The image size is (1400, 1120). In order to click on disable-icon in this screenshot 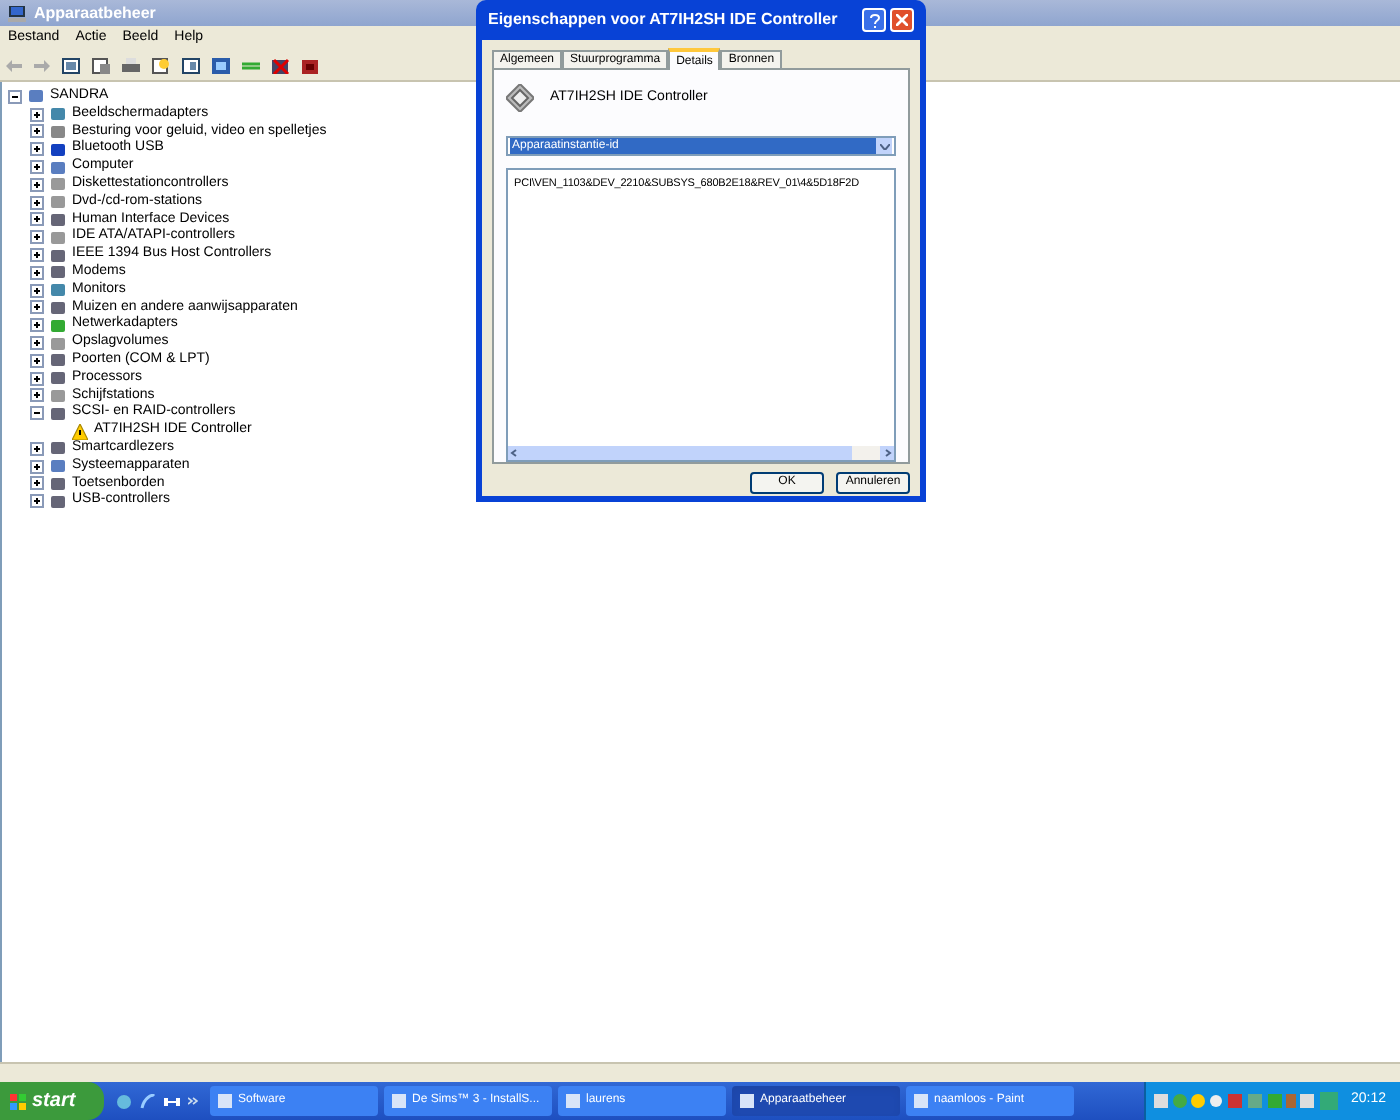, I will do `click(281, 65)`.